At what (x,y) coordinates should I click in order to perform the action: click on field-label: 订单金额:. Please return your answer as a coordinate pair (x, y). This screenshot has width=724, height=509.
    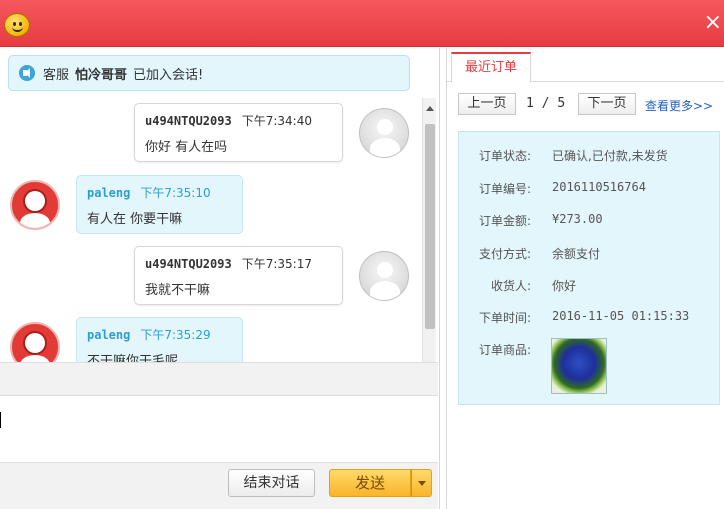
    Looking at the image, I should click on (504, 221).